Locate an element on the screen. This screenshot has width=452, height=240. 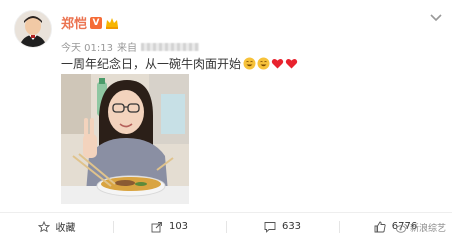
author-row: 郑恺 V is located at coordinates (90, 22).